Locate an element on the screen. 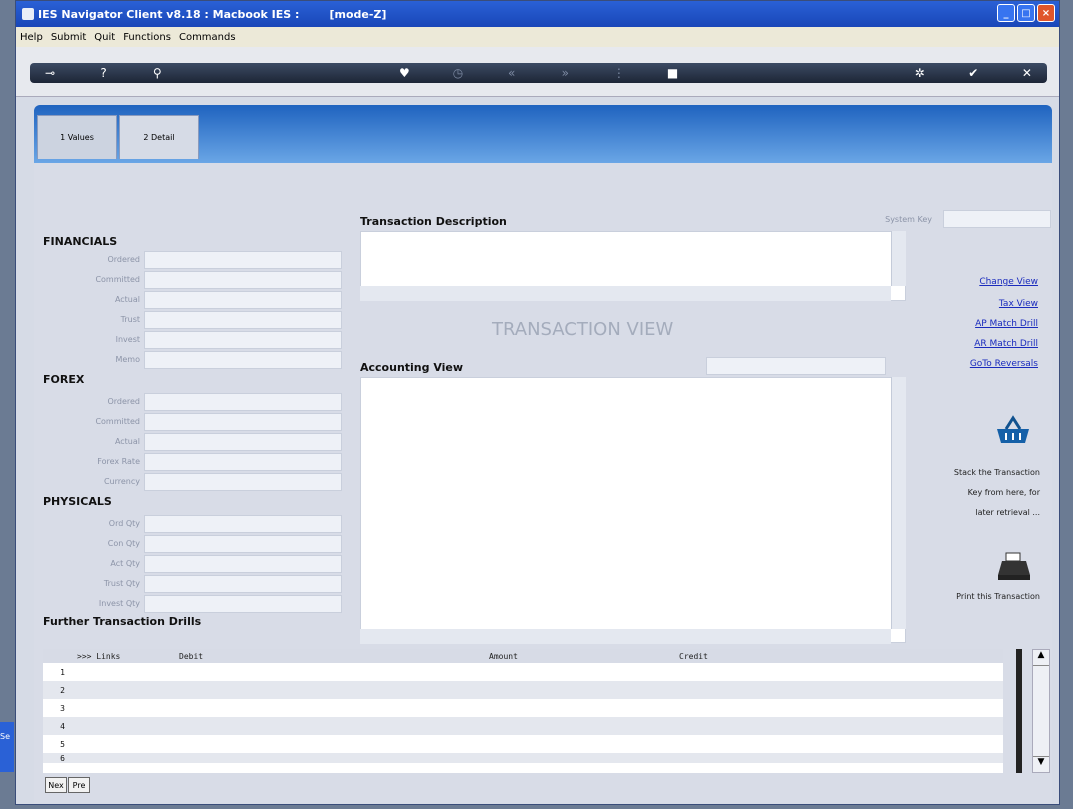 This screenshot has height=809, width=1073. field-label: Act Qty is located at coordinates (125, 563).